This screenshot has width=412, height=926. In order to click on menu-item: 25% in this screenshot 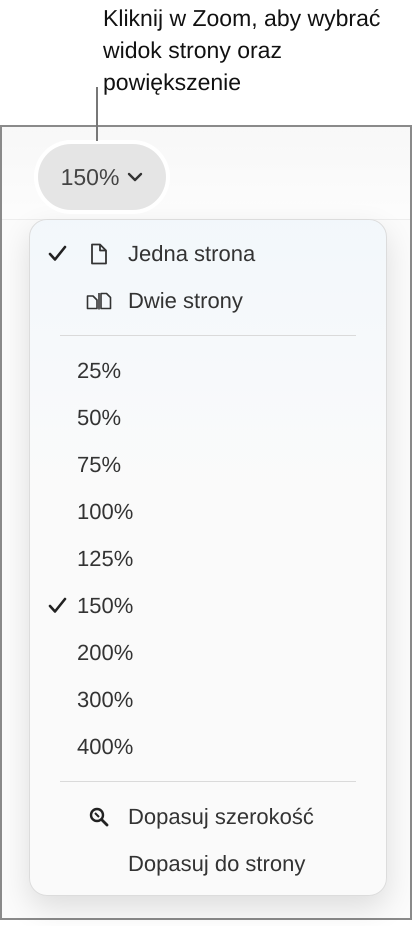, I will do `click(208, 370)`.